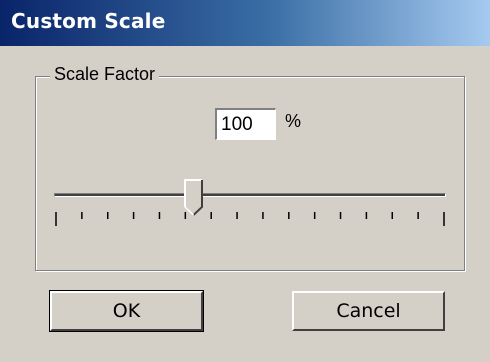 The image size is (490, 362). I want to click on ok-button-label: OK, so click(126, 311).